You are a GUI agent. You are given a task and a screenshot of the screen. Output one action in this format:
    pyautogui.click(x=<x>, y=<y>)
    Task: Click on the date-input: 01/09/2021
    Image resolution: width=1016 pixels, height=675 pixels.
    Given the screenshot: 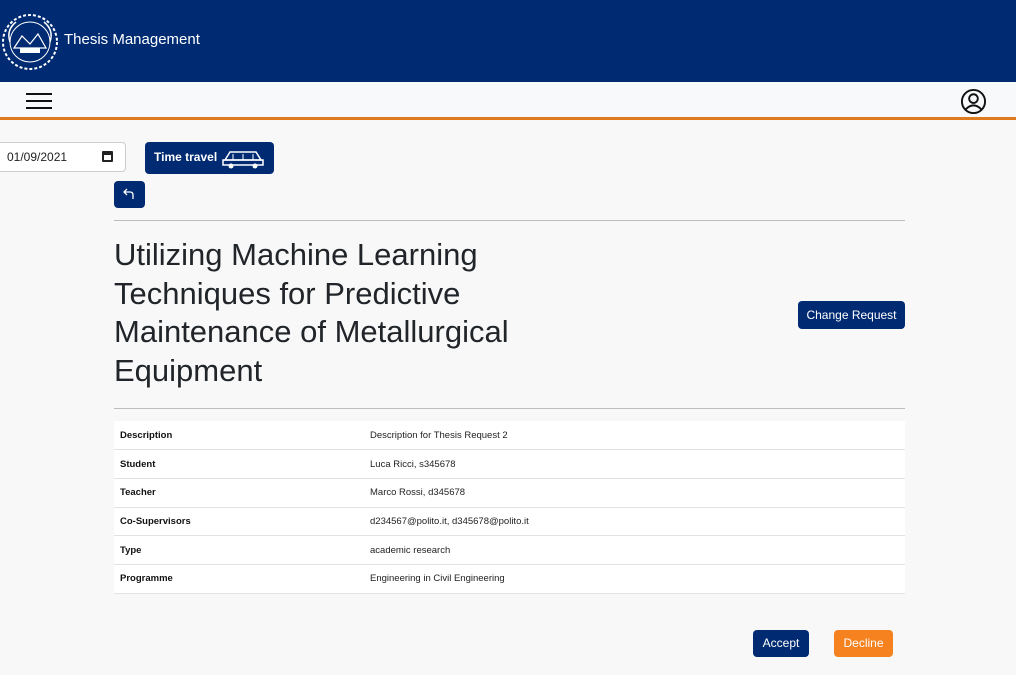 What is the action you would take?
    pyautogui.click(x=63, y=157)
    